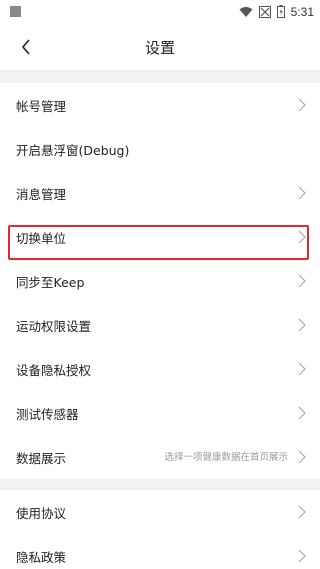 The height and width of the screenshot is (569, 320). Describe the element at coordinates (41, 458) in the screenshot. I see `settings-item-label: 数据展示` at that location.